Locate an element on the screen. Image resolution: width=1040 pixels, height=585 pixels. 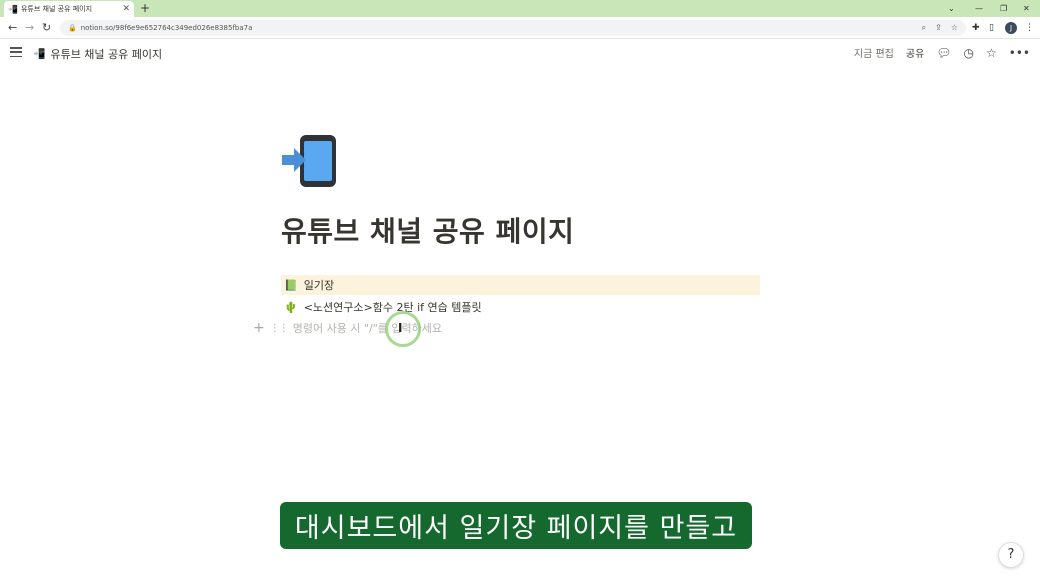
bookmark-star-icon: ☆ is located at coordinates (954, 28).